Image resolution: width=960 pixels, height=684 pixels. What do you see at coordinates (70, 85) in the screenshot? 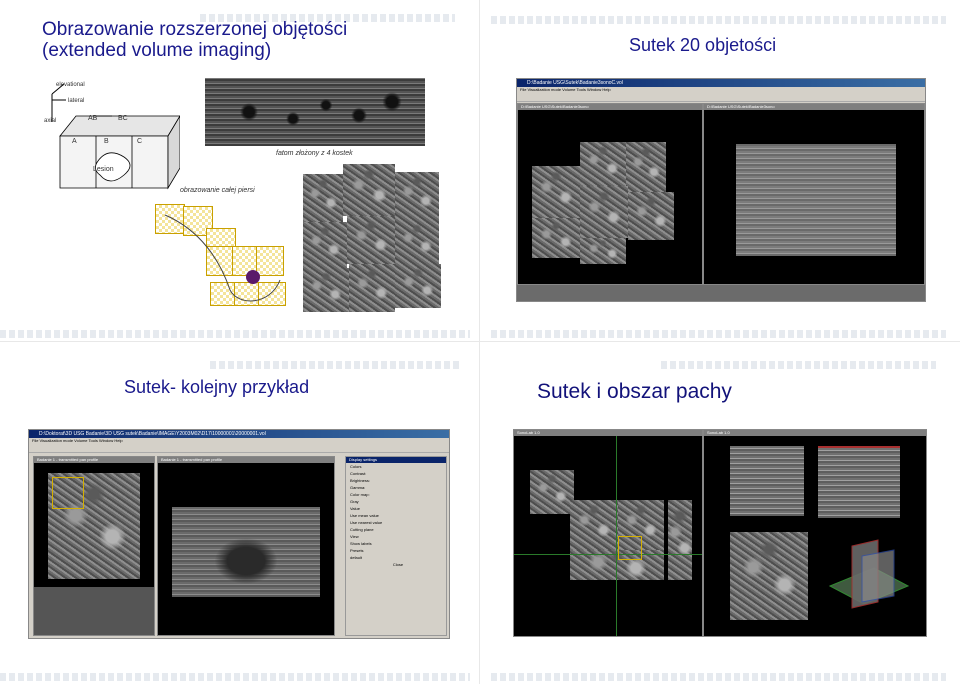
I see `label-elevational: elevational` at bounding box center [70, 85].